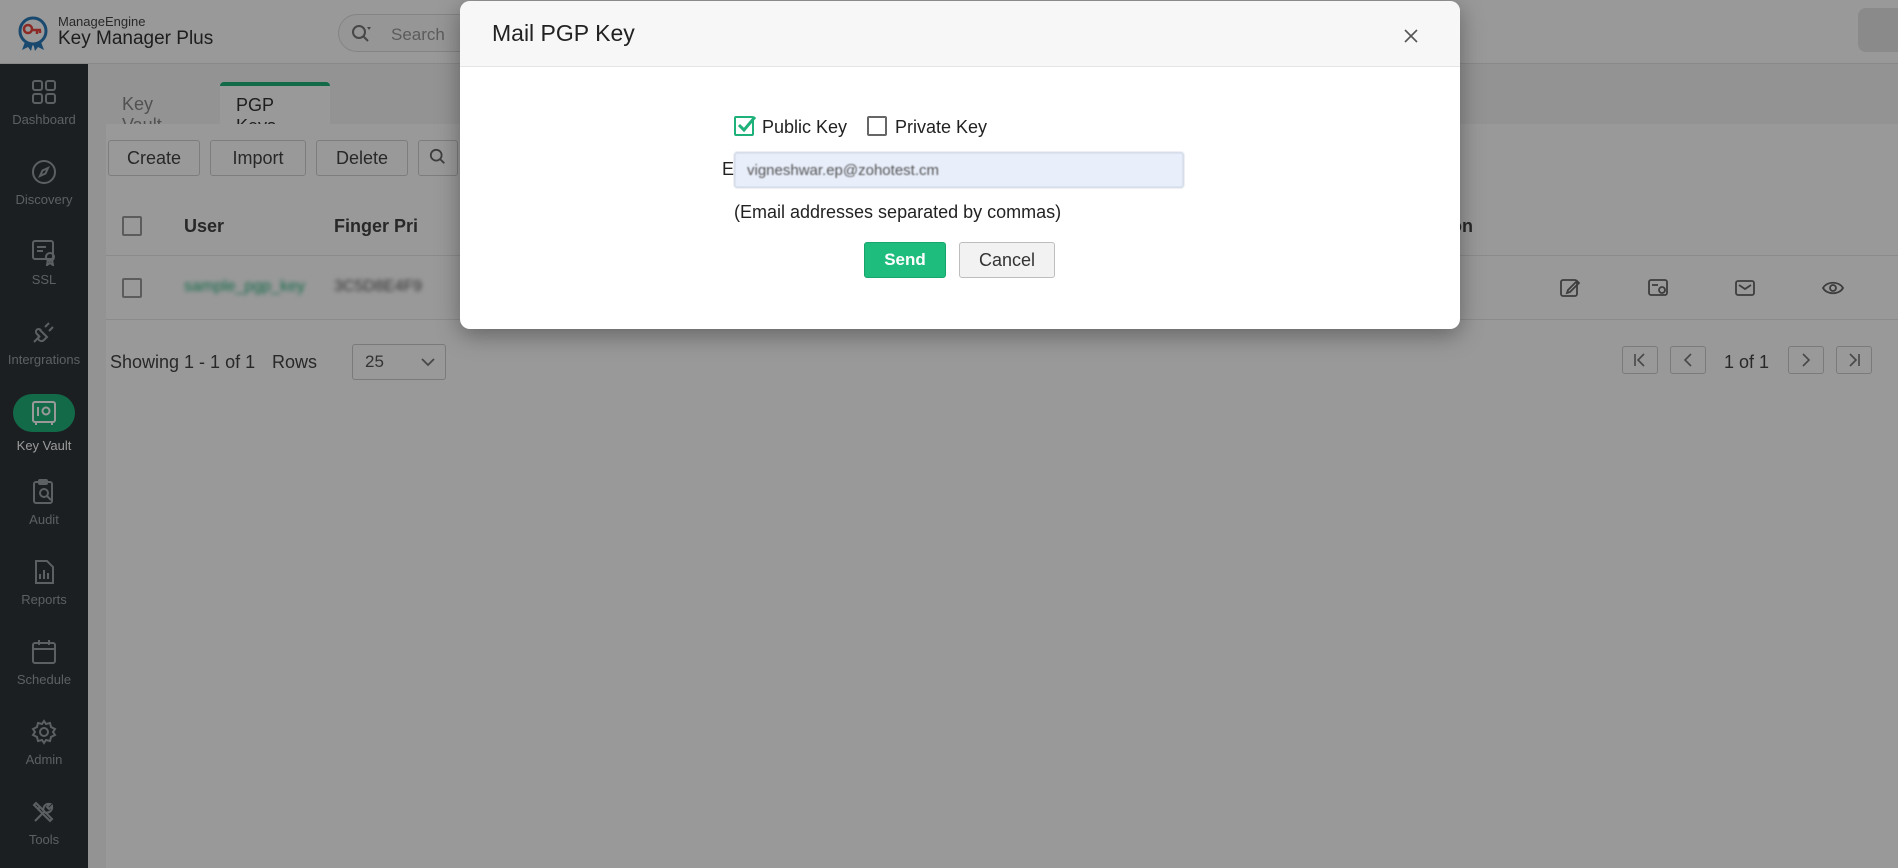 Image resolution: width=1898 pixels, height=868 pixels. What do you see at coordinates (1007, 260) in the screenshot?
I see `cancel-button: Cancel` at bounding box center [1007, 260].